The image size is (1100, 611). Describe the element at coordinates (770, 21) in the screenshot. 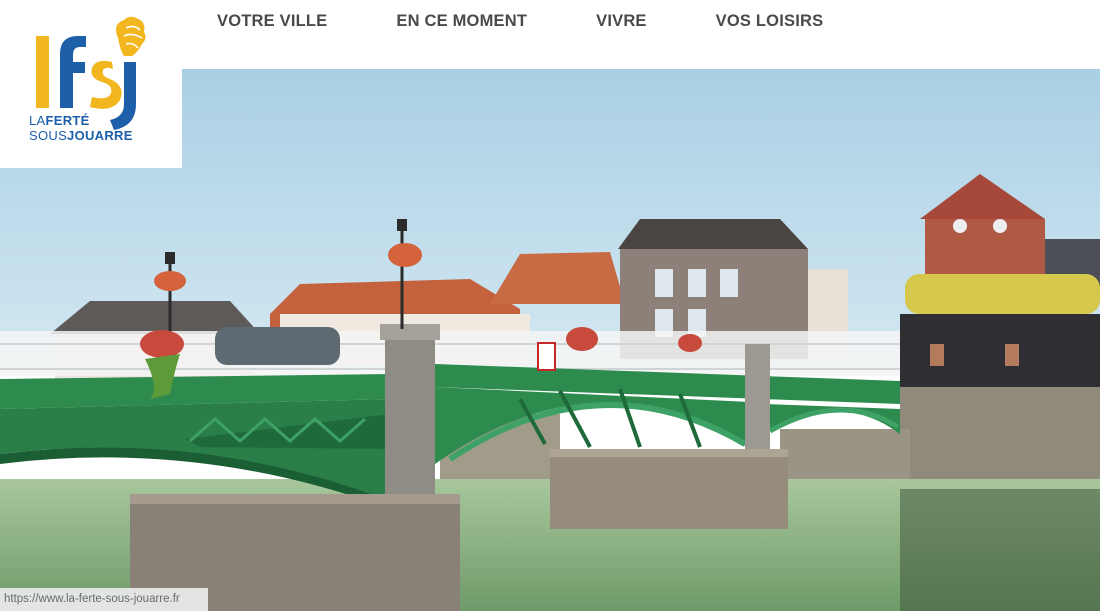

I see `nav-item-vos-loisirs: VOS LOISIRS` at that location.